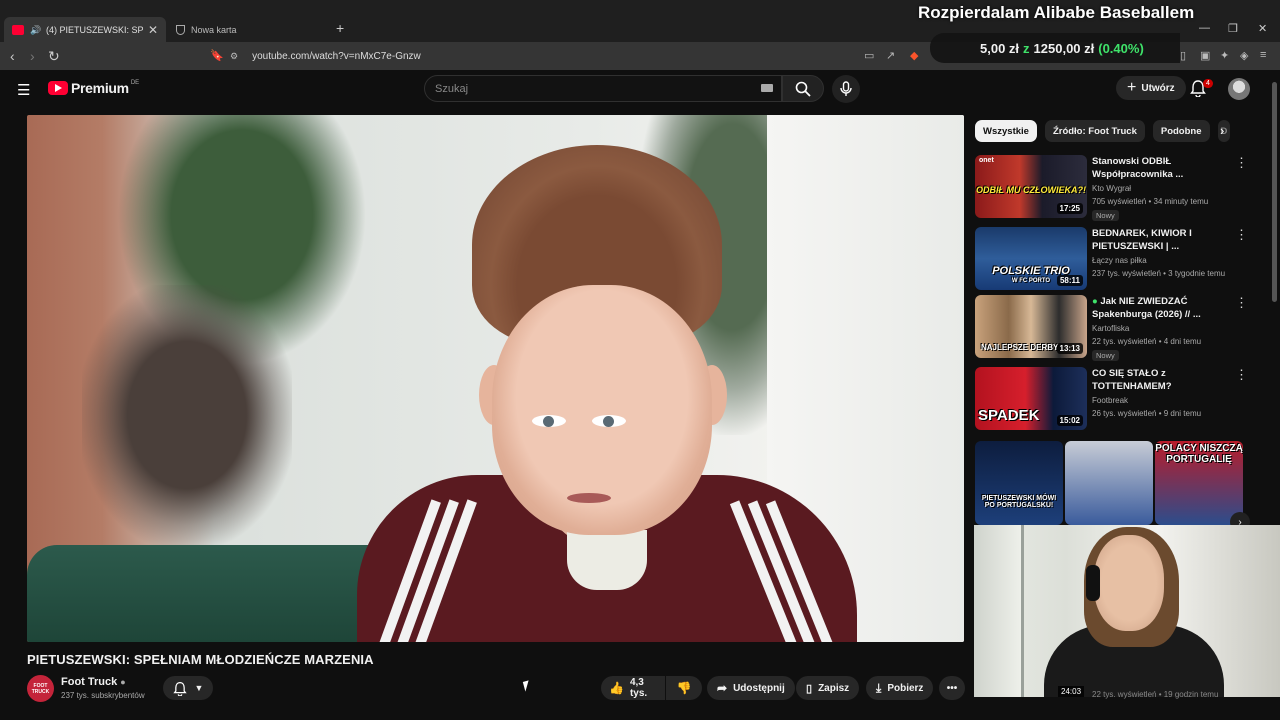 The width and height of the screenshot is (1280, 720). Describe the element at coordinates (40, 688) in the screenshot. I see `channel-avatar: FOOT TRUCK` at that location.